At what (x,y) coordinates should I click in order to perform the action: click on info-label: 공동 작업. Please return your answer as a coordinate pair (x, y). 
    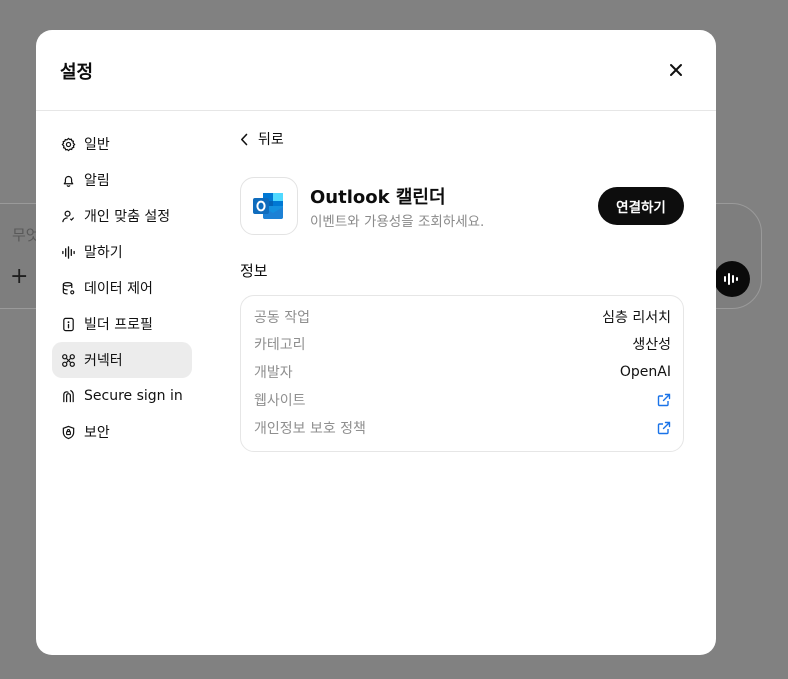
    Looking at the image, I should click on (282, 318).